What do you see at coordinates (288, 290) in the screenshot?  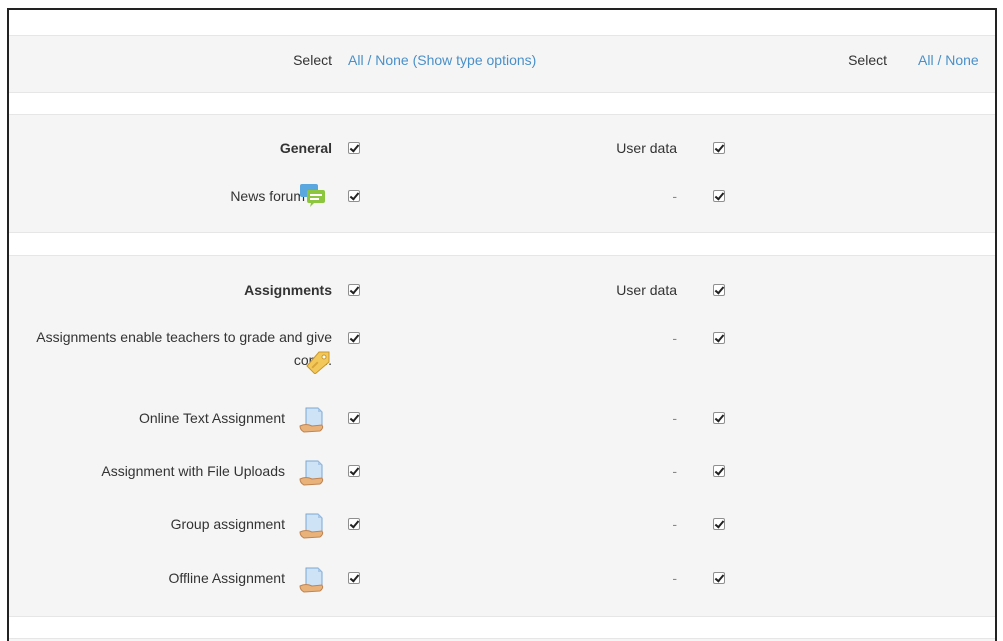 I see `assignments-title: Assignments` at bounding box center [288, 290].